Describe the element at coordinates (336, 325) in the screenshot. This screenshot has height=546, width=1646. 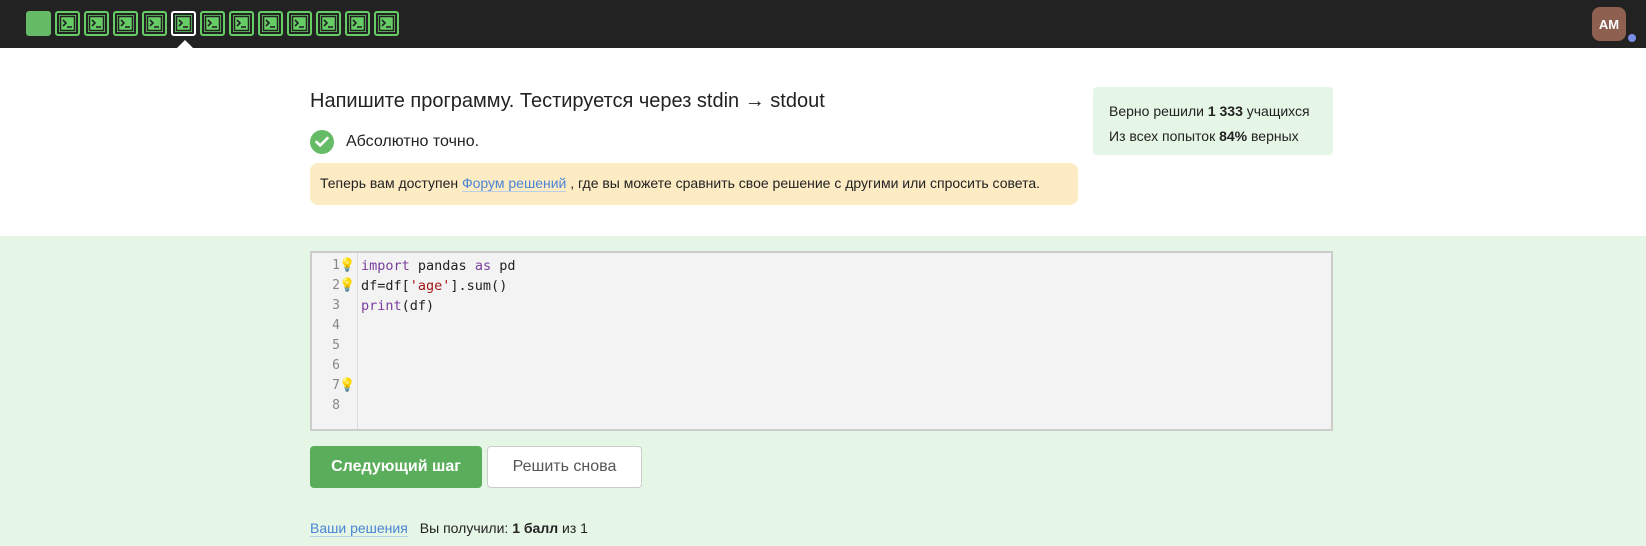
I see `line-number: 4` at that location.